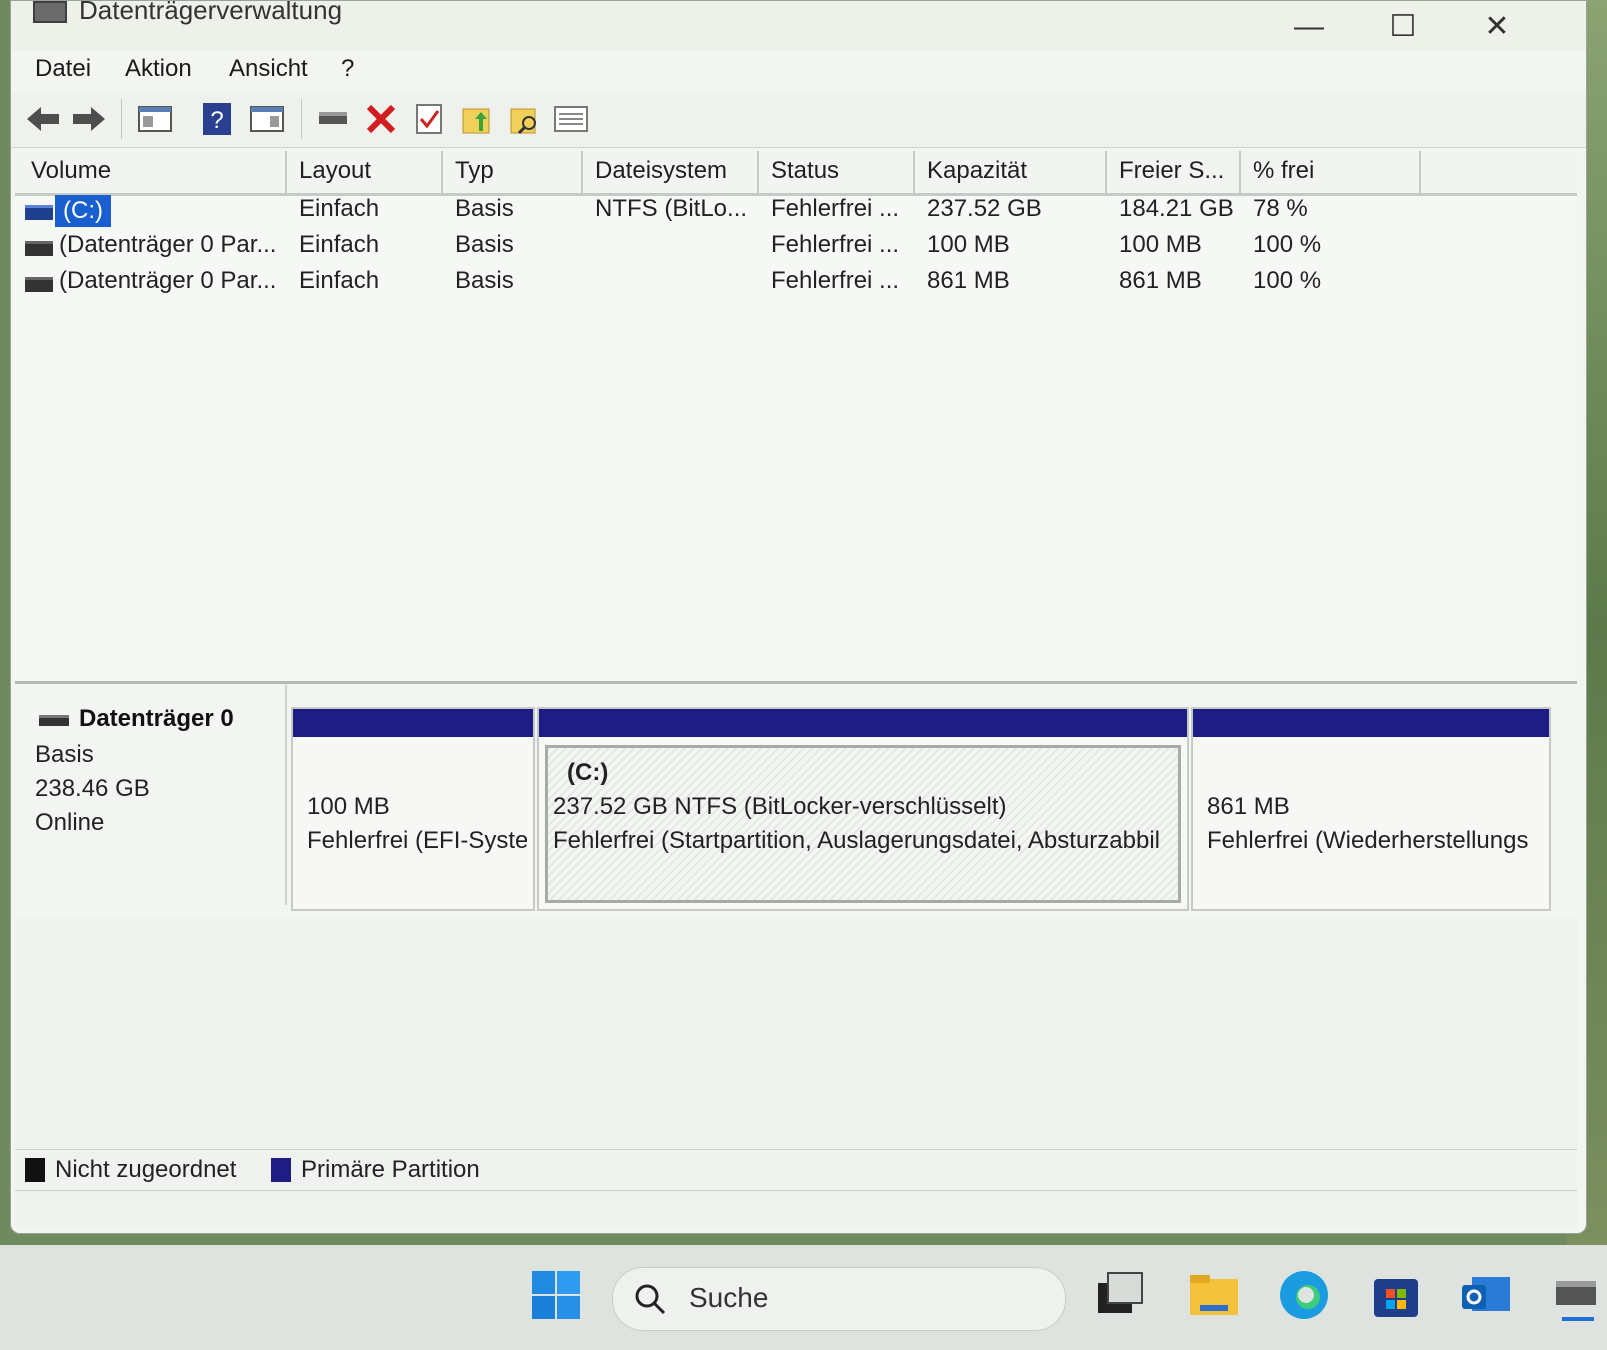 The width and height of the screenshot is (1607, 1350). Describe the element at coordinates (155, 119) in the screenshot. I see `console-tree-icon` at that location.